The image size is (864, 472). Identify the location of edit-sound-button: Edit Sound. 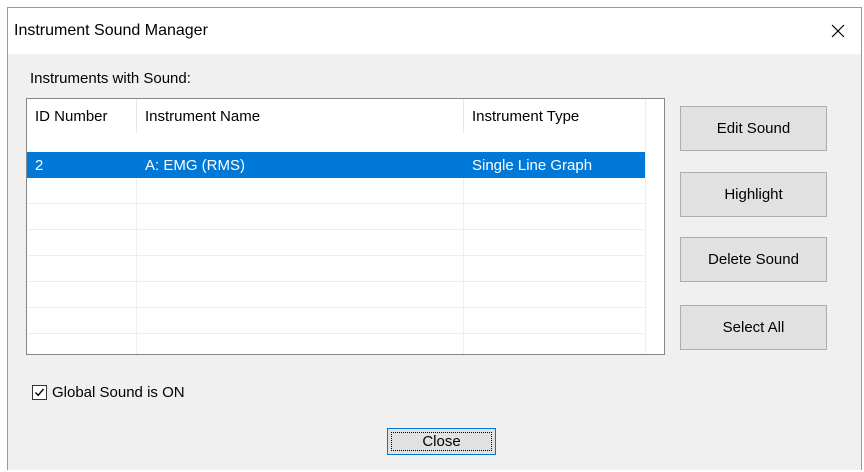
(753, 128).